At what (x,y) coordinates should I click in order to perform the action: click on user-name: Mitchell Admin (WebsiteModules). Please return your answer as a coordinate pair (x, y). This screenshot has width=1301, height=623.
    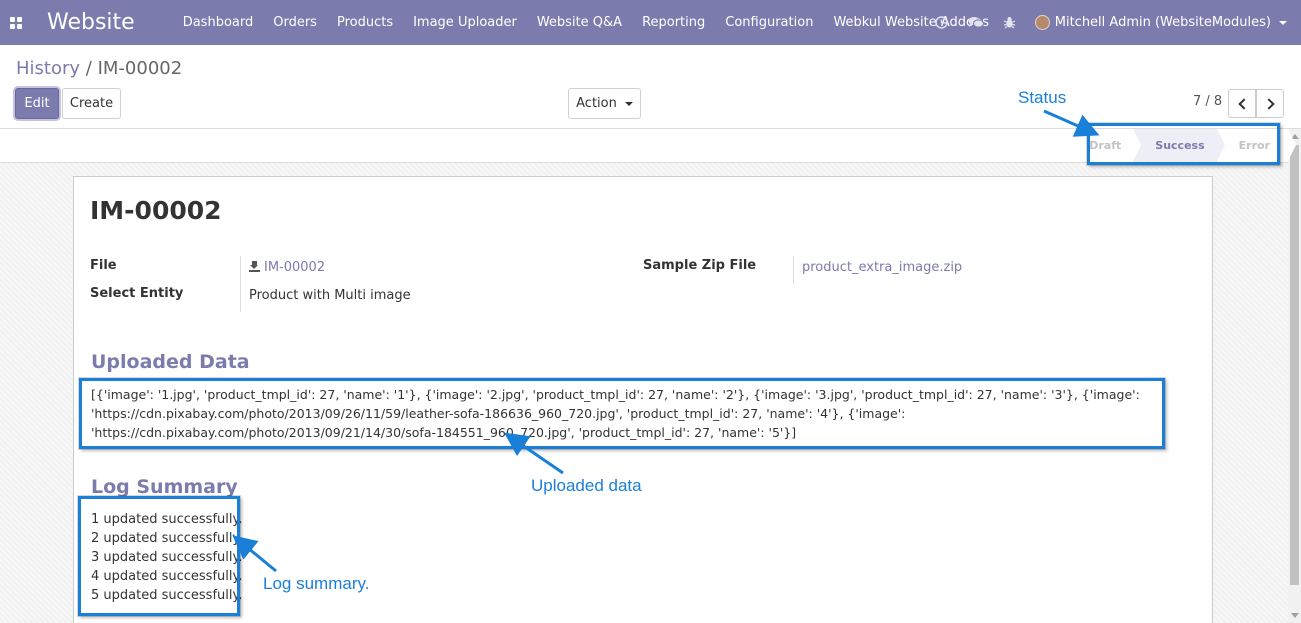
    Looking at the image, I should click on (1162, 22).